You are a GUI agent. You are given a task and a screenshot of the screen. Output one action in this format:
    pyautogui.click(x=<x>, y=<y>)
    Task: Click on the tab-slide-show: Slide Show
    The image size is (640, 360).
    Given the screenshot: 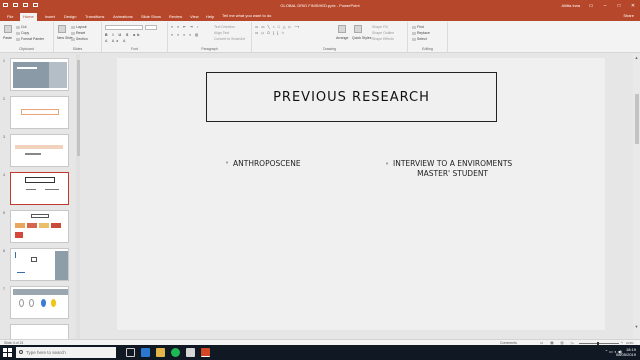 What is the action you would take?
    pyautogui.click(x=151, y=17)
    